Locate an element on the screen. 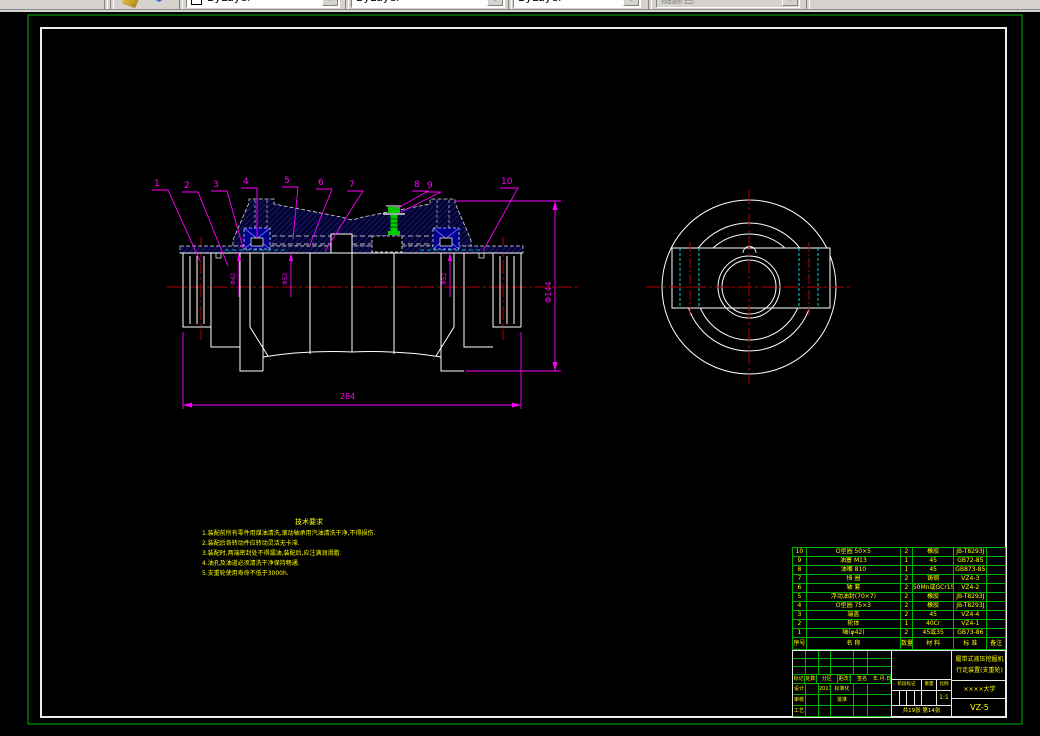 The width and height of the screenshot is (1040, 736). bracket-band is located at coordinates (751, 278).